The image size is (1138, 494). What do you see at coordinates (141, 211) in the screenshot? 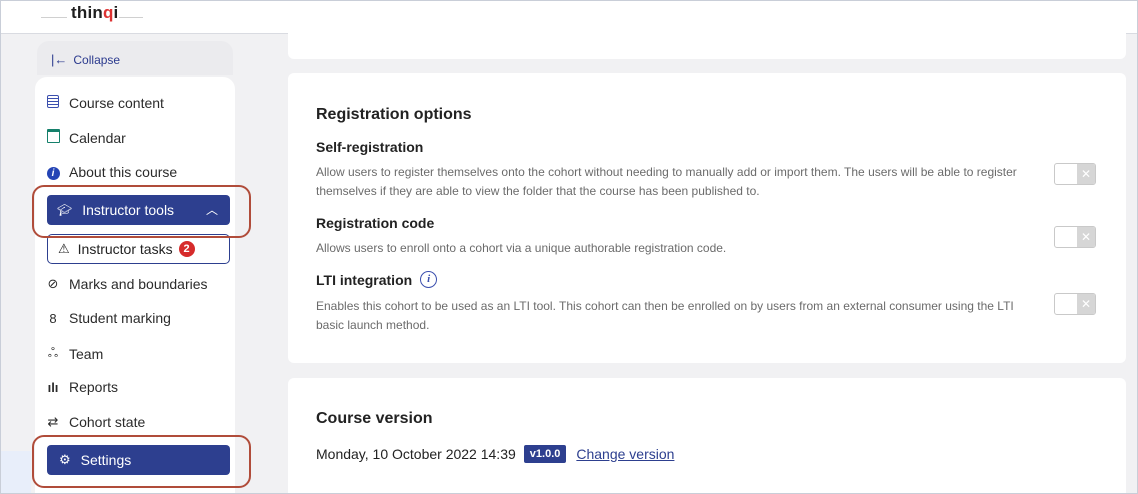
I see `highlight-ring-instructor-tools` at bounding box center [141, 211].